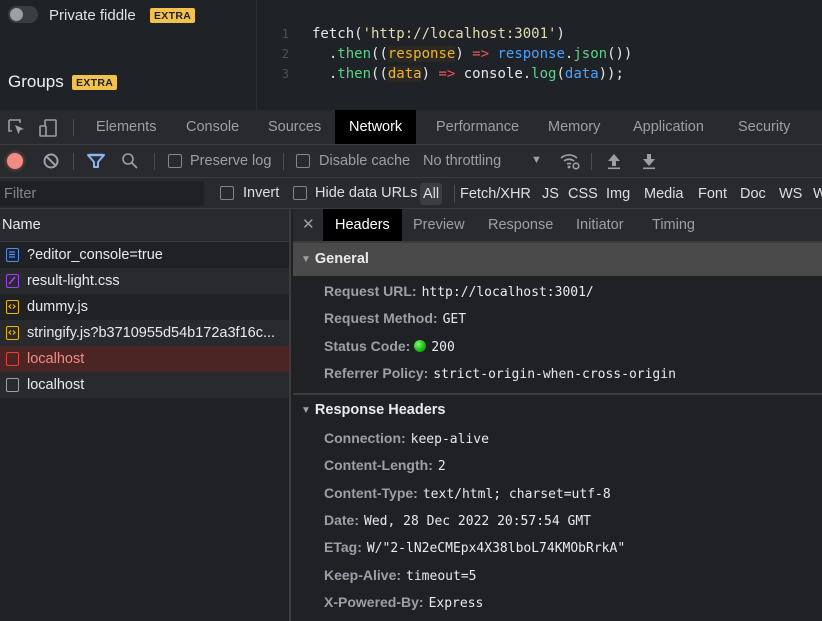  I want to click on record-button, so click(15, 161).